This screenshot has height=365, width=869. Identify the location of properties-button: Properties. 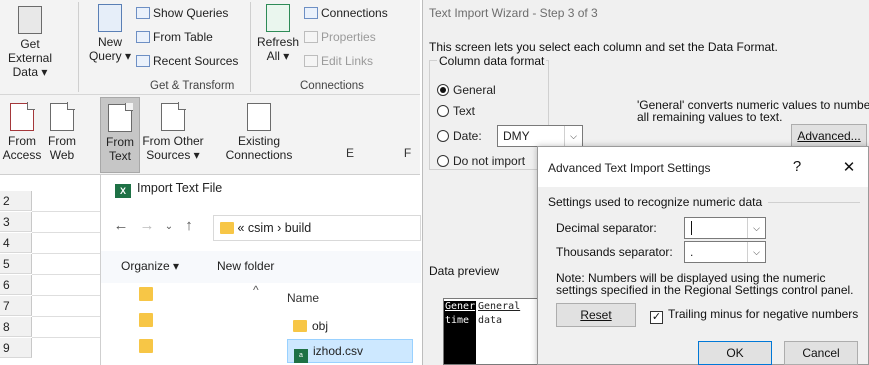
(340, 37).